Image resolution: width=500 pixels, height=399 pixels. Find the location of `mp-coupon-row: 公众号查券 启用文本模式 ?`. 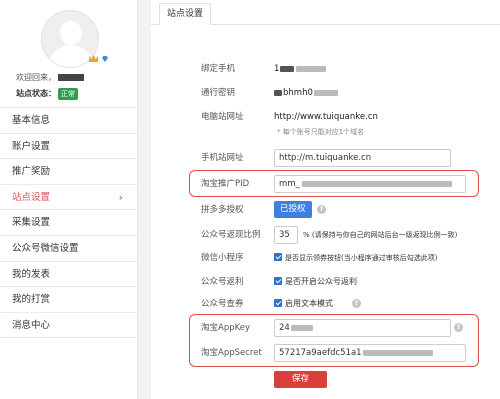

mp-coupon-row: 公众号查券 启用文本模式 ? is located at coordinates (325, 304).